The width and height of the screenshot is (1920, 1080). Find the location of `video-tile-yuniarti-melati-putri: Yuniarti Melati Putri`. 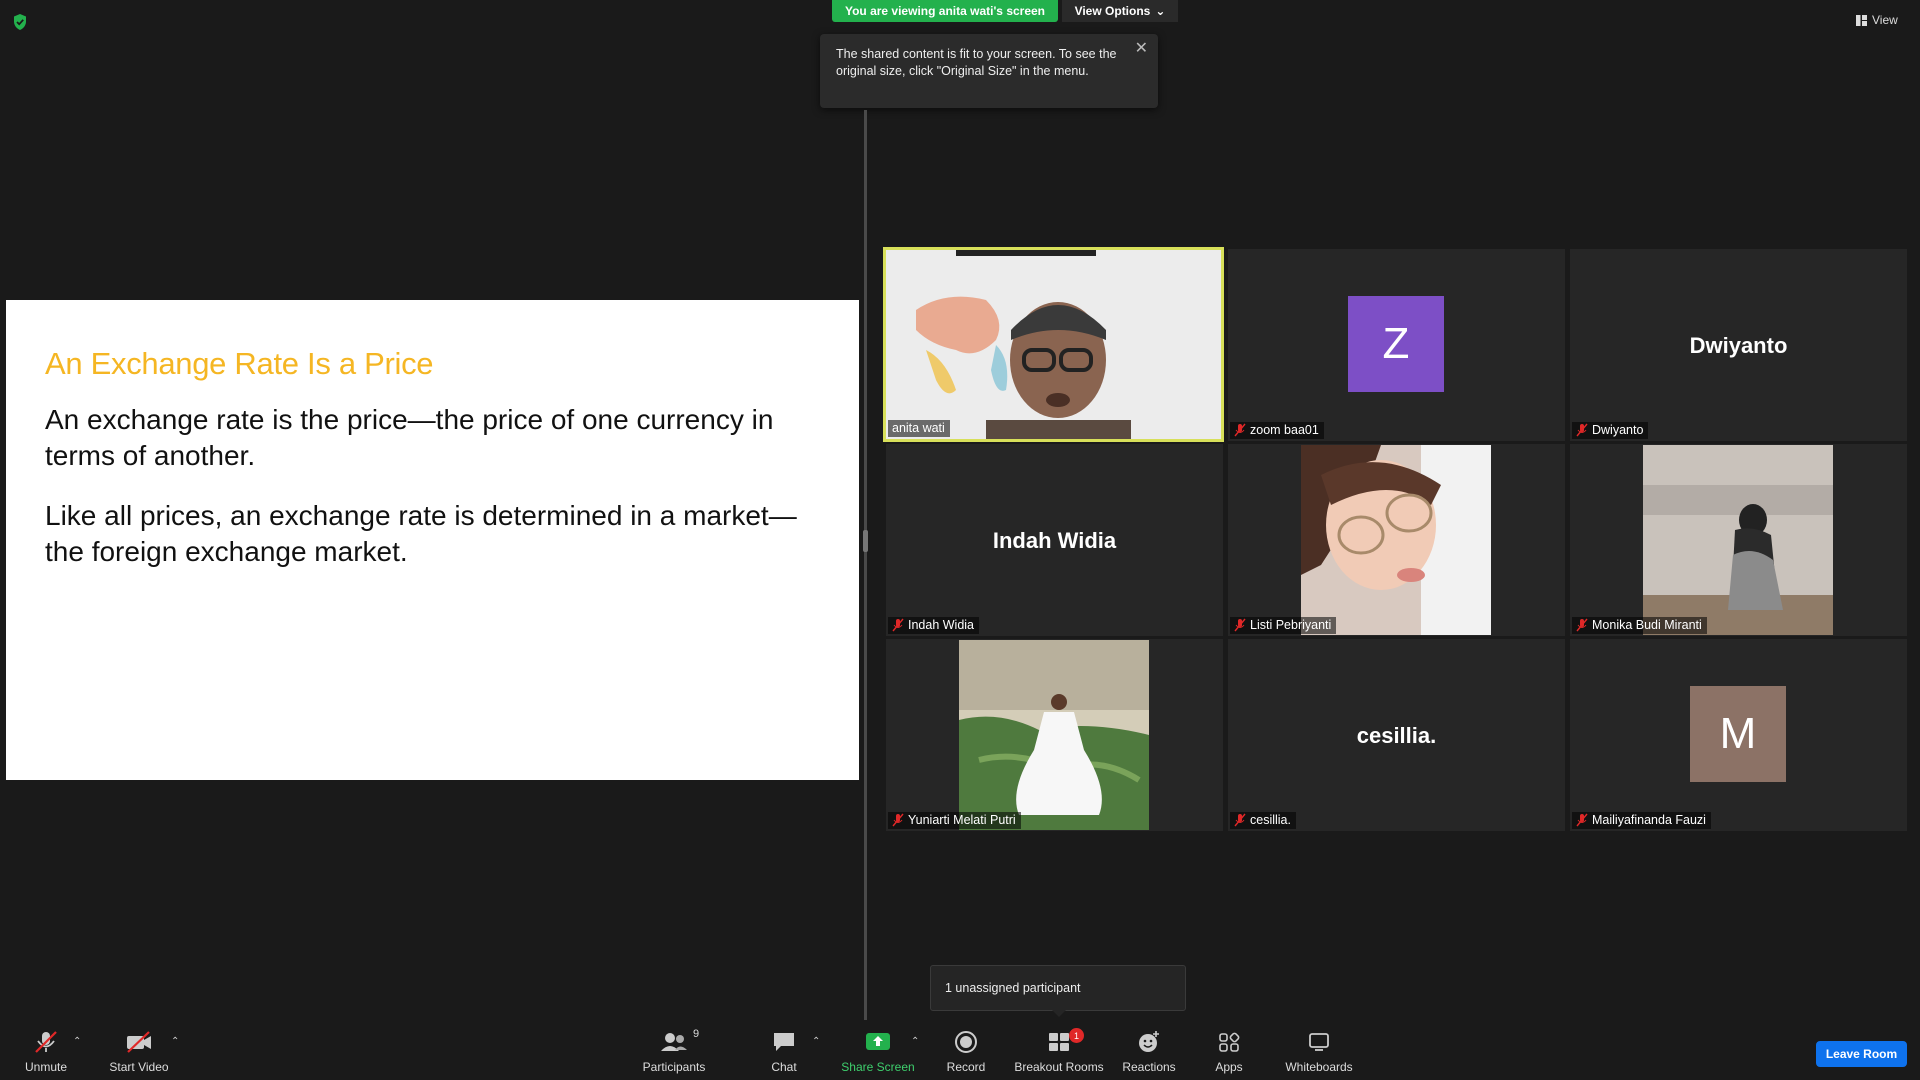

video-tile-yuniarti-melati-putri: Yuniarti Melati Putri is located at coordinates (1054, 735).